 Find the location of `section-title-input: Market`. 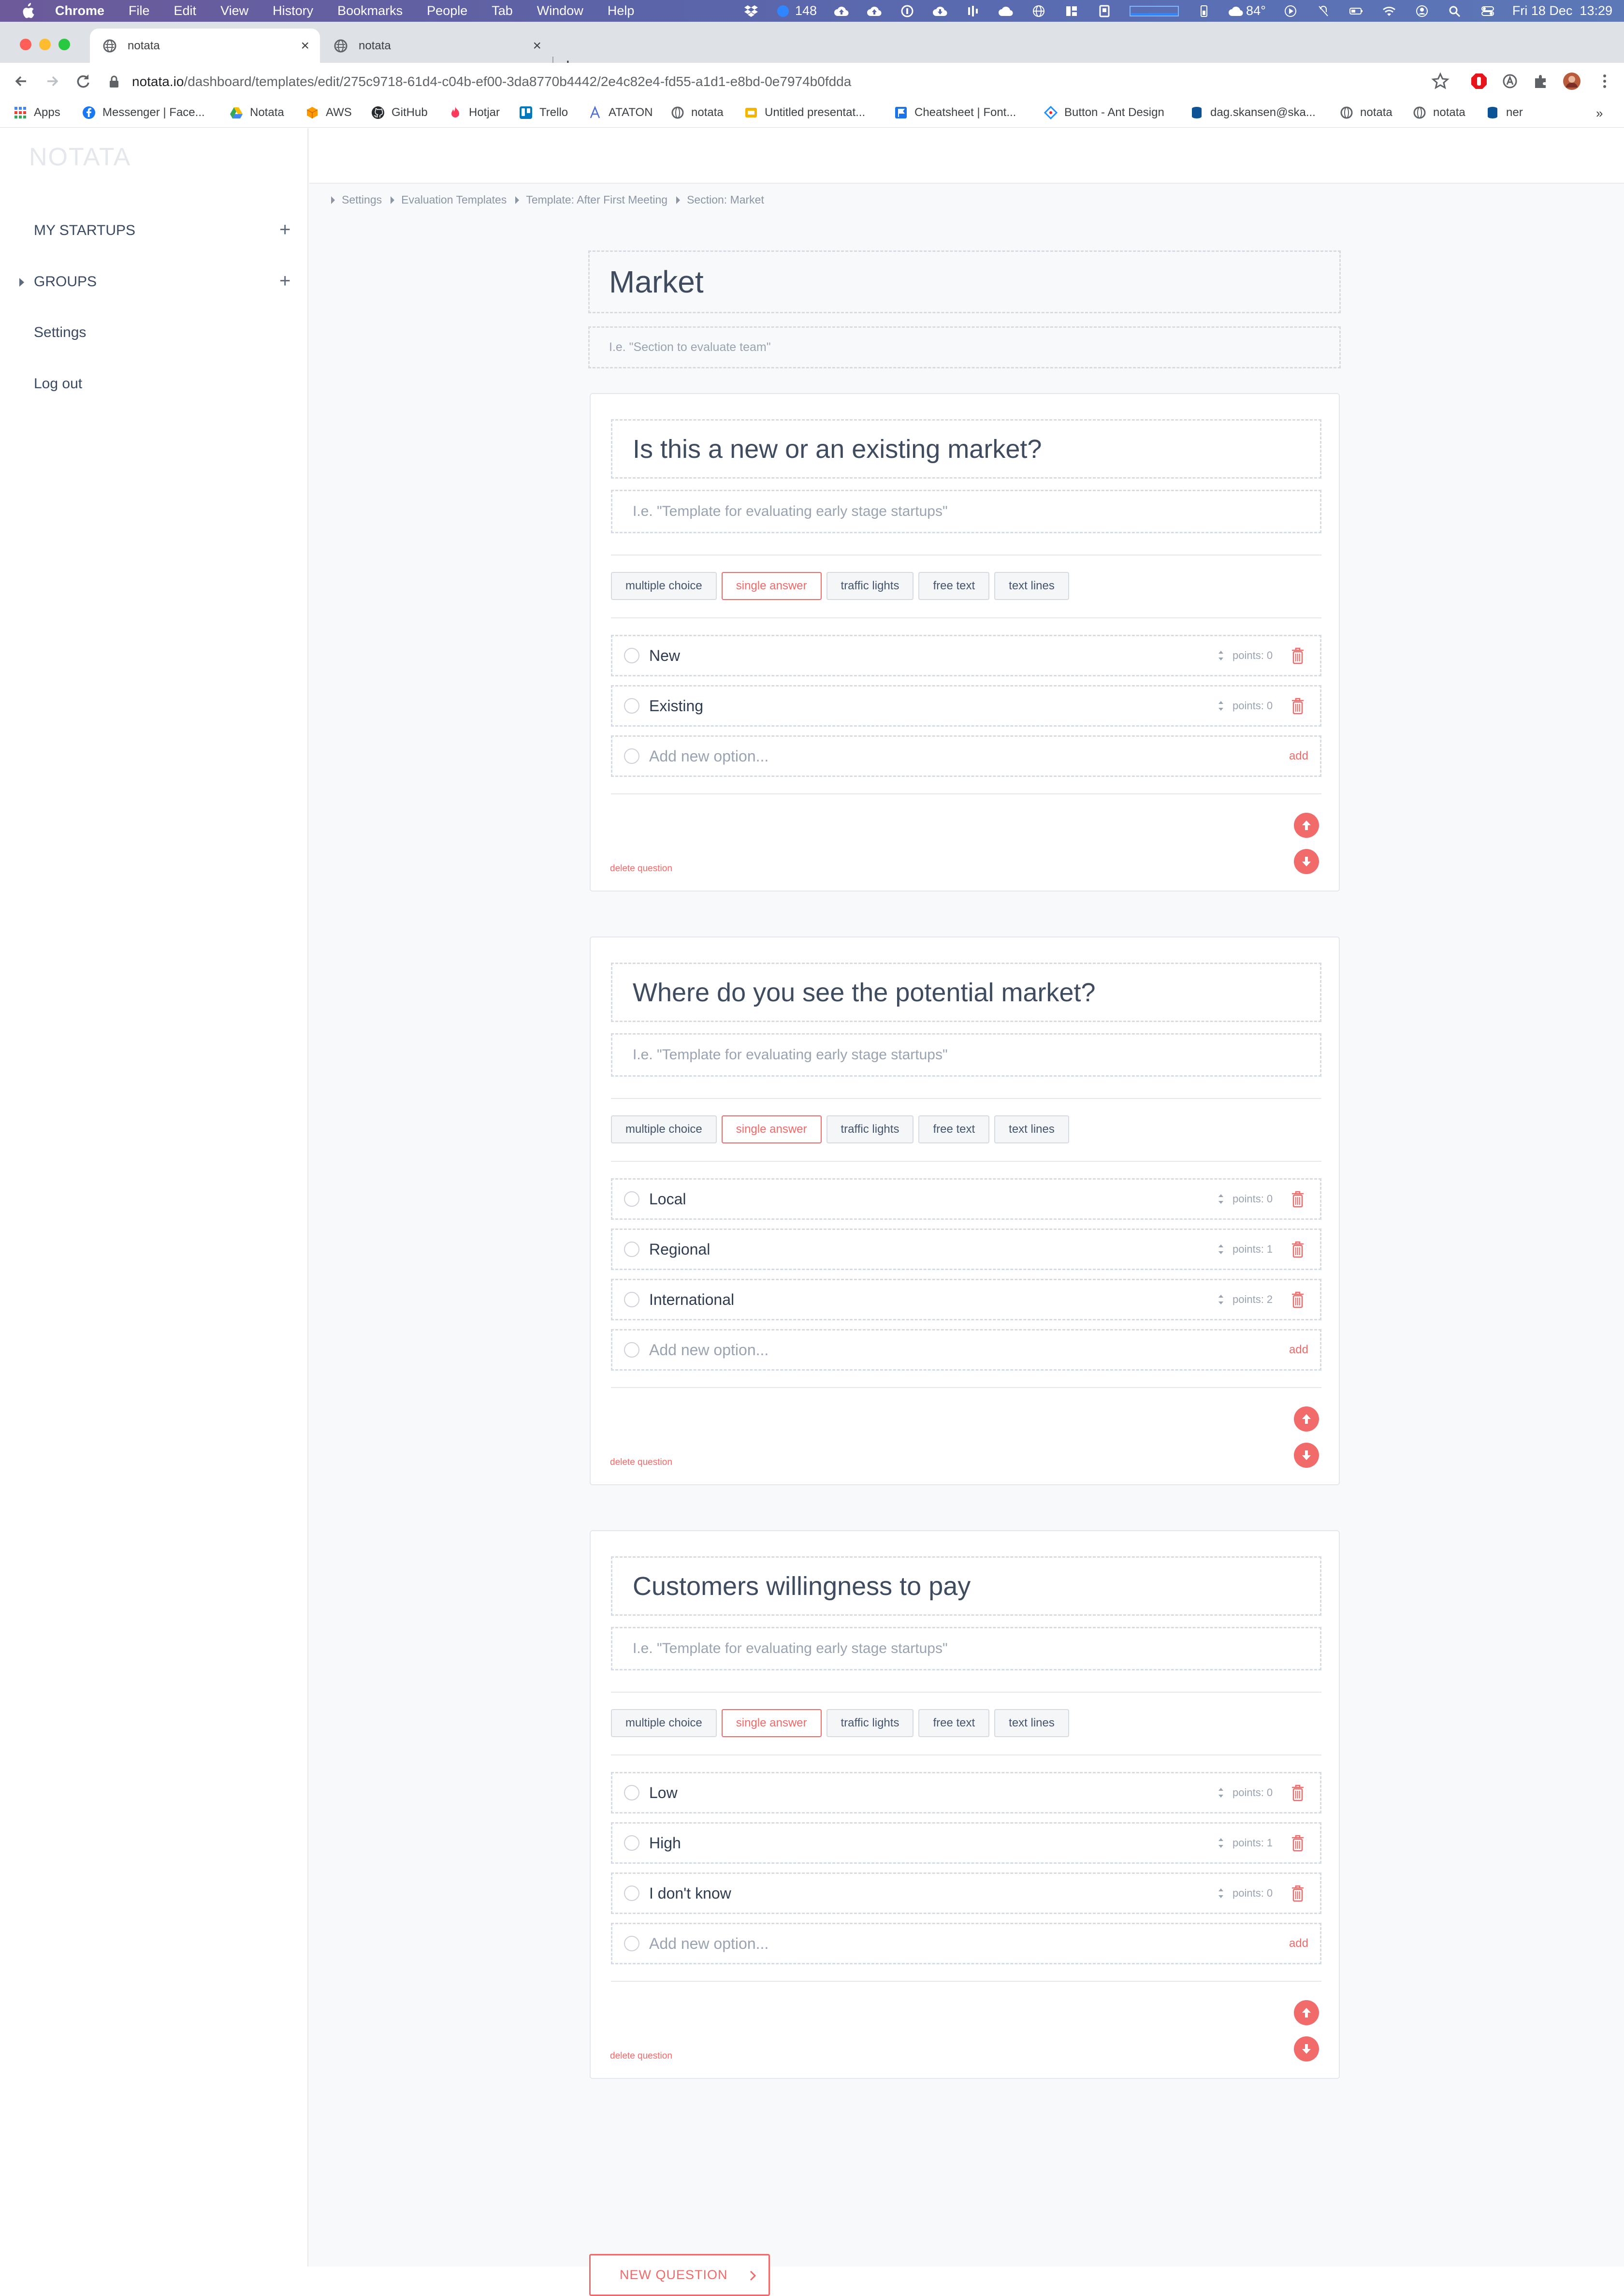

section-title-input: Market is located at coordinates (965, 281).